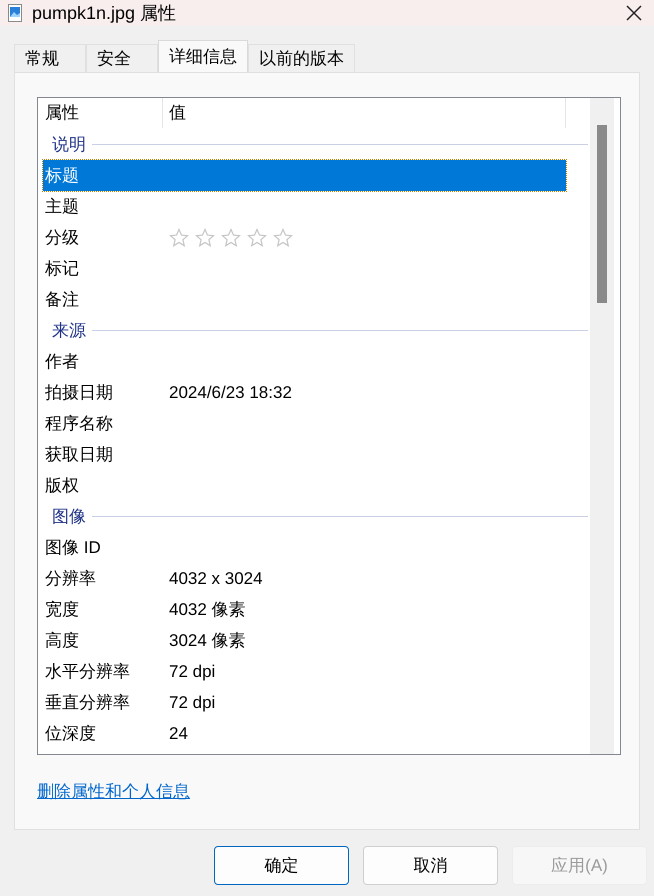 This screenshot has height=896, width=654. Describe the element at coordinates (178, 733) in the screenshot. I see `property-value: 24` at that location.